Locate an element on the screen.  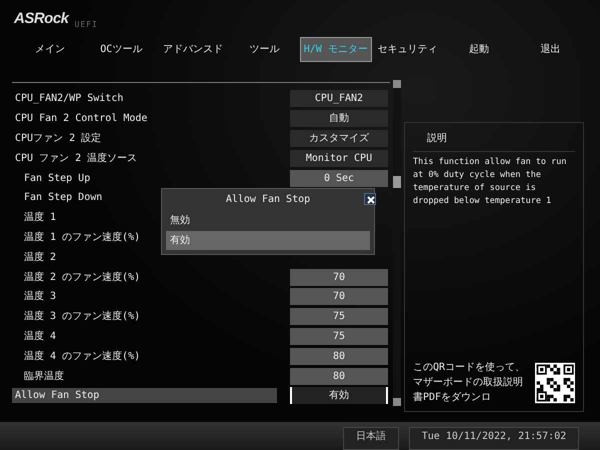
setting-value: 0 Sec is located at coordinates (339, 178).